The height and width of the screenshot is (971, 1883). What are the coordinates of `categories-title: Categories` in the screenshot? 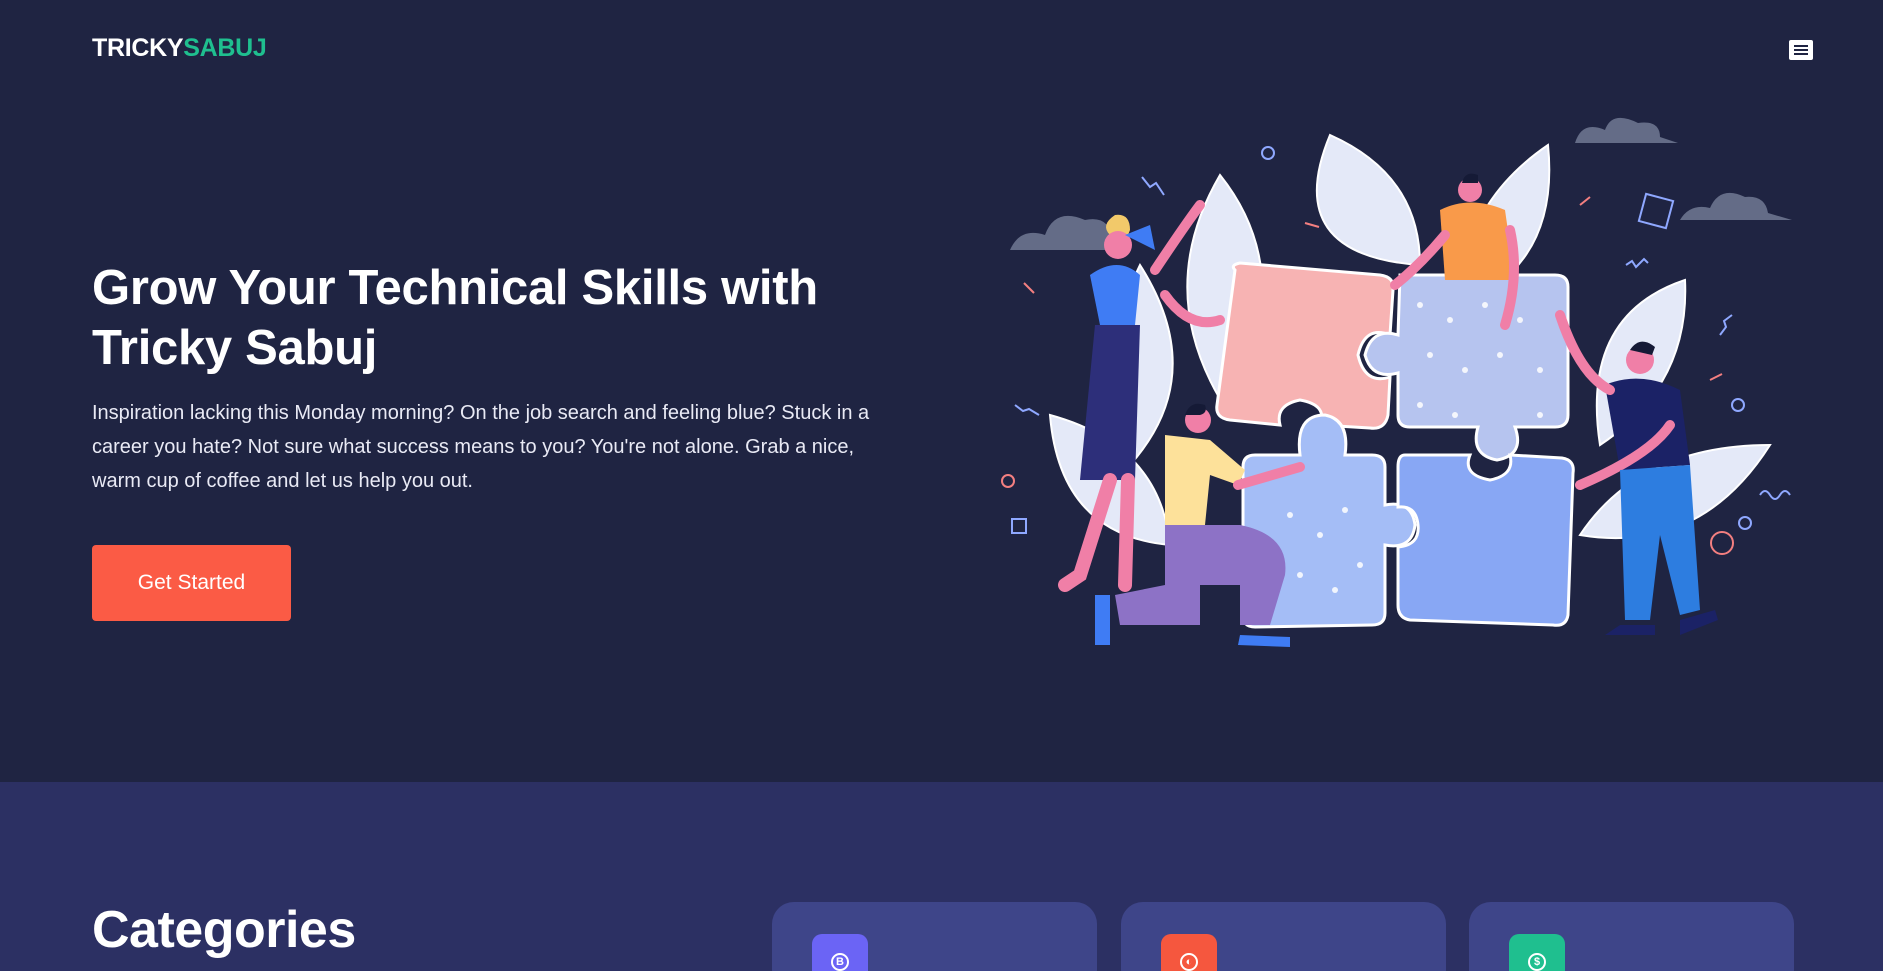 It's located at (224, 930).